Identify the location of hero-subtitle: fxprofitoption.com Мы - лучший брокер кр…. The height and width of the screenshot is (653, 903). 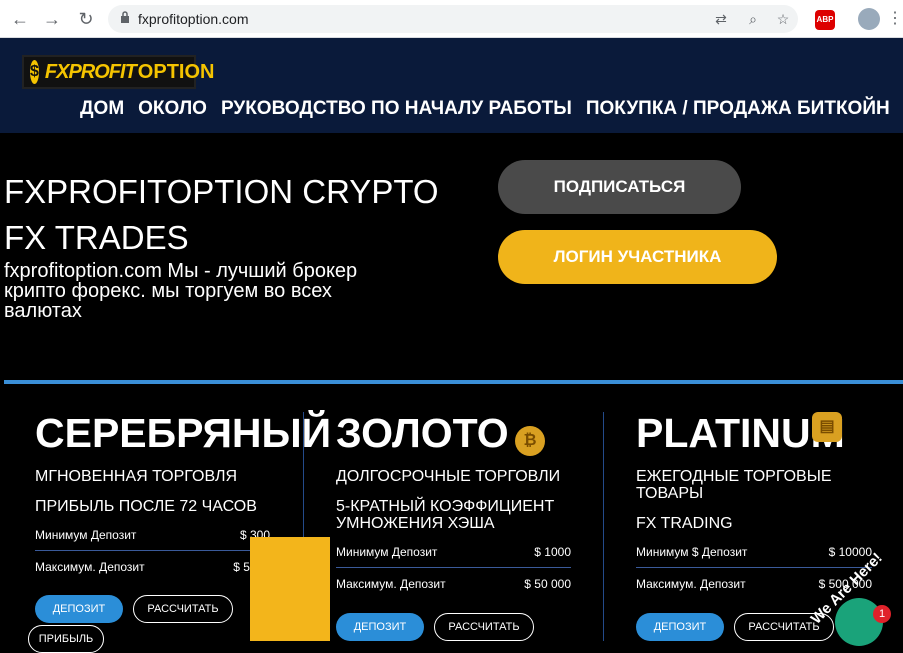
(181, 291).